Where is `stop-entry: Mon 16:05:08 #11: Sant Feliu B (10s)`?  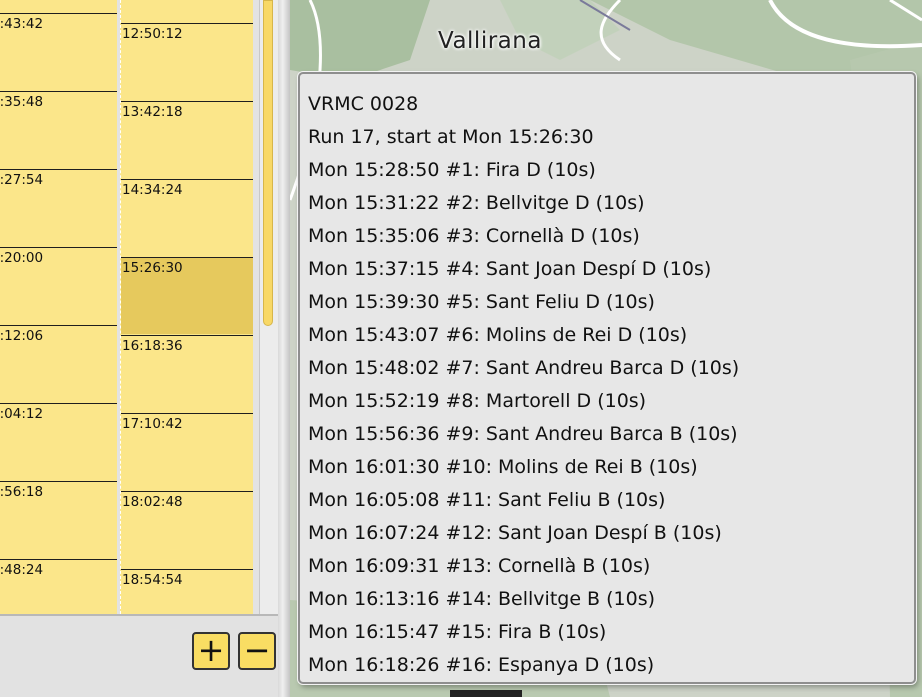 stop-entry: Mon 16:05:08 #11: Sant Feliu B (10s) is located at coordinates (487, 500).